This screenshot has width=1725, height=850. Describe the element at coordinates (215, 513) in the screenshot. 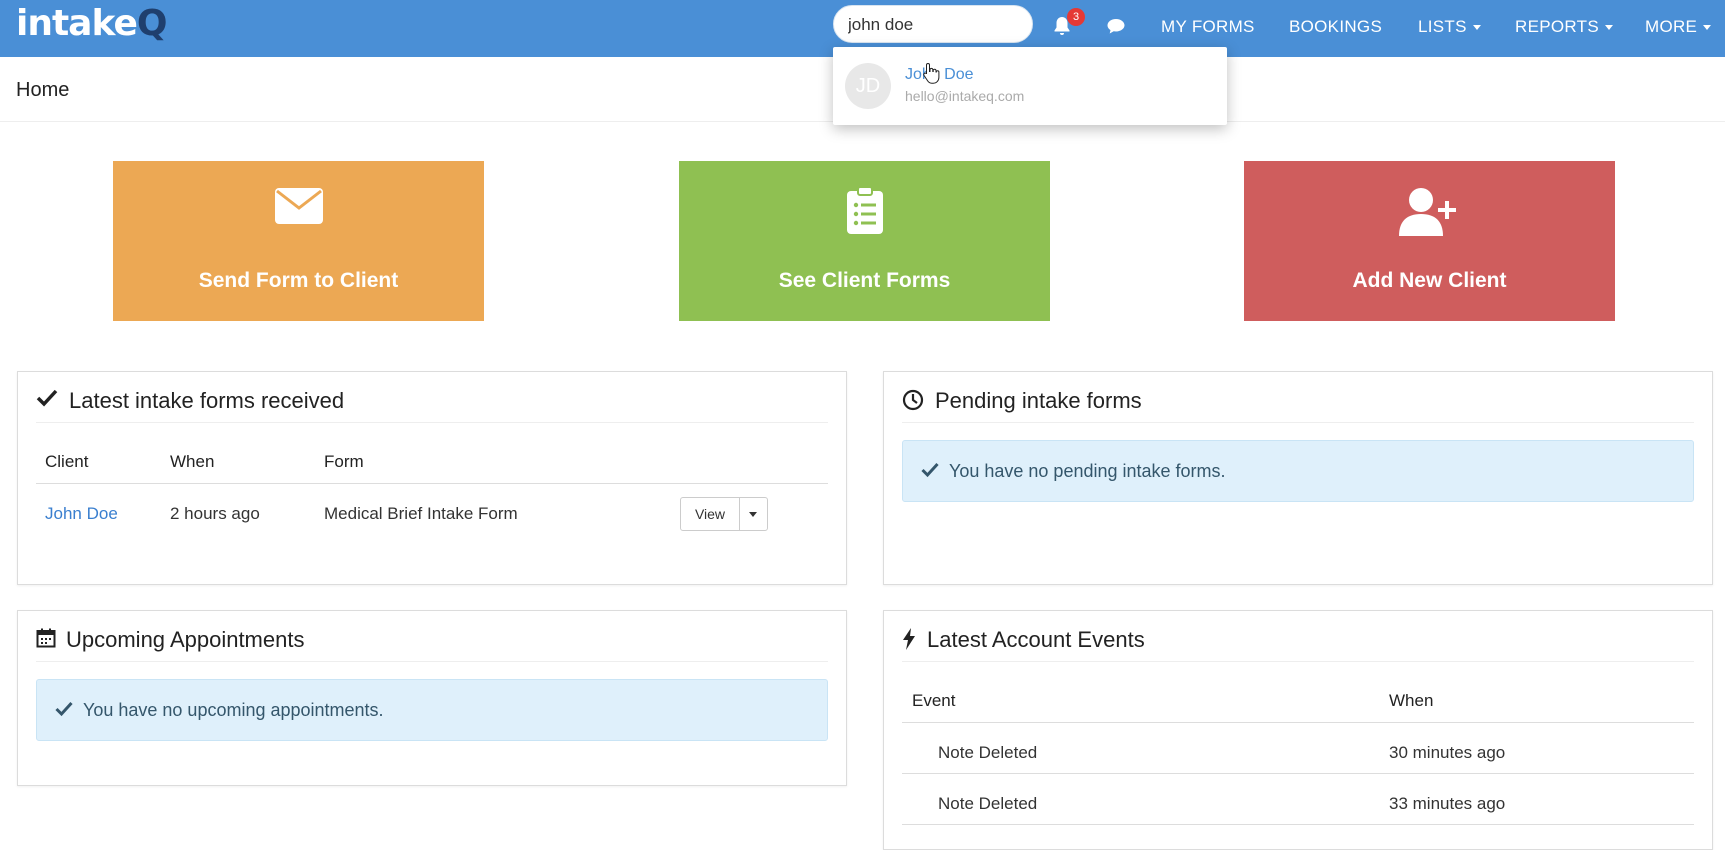

I see `received-time: 2 hours ago` at that location.